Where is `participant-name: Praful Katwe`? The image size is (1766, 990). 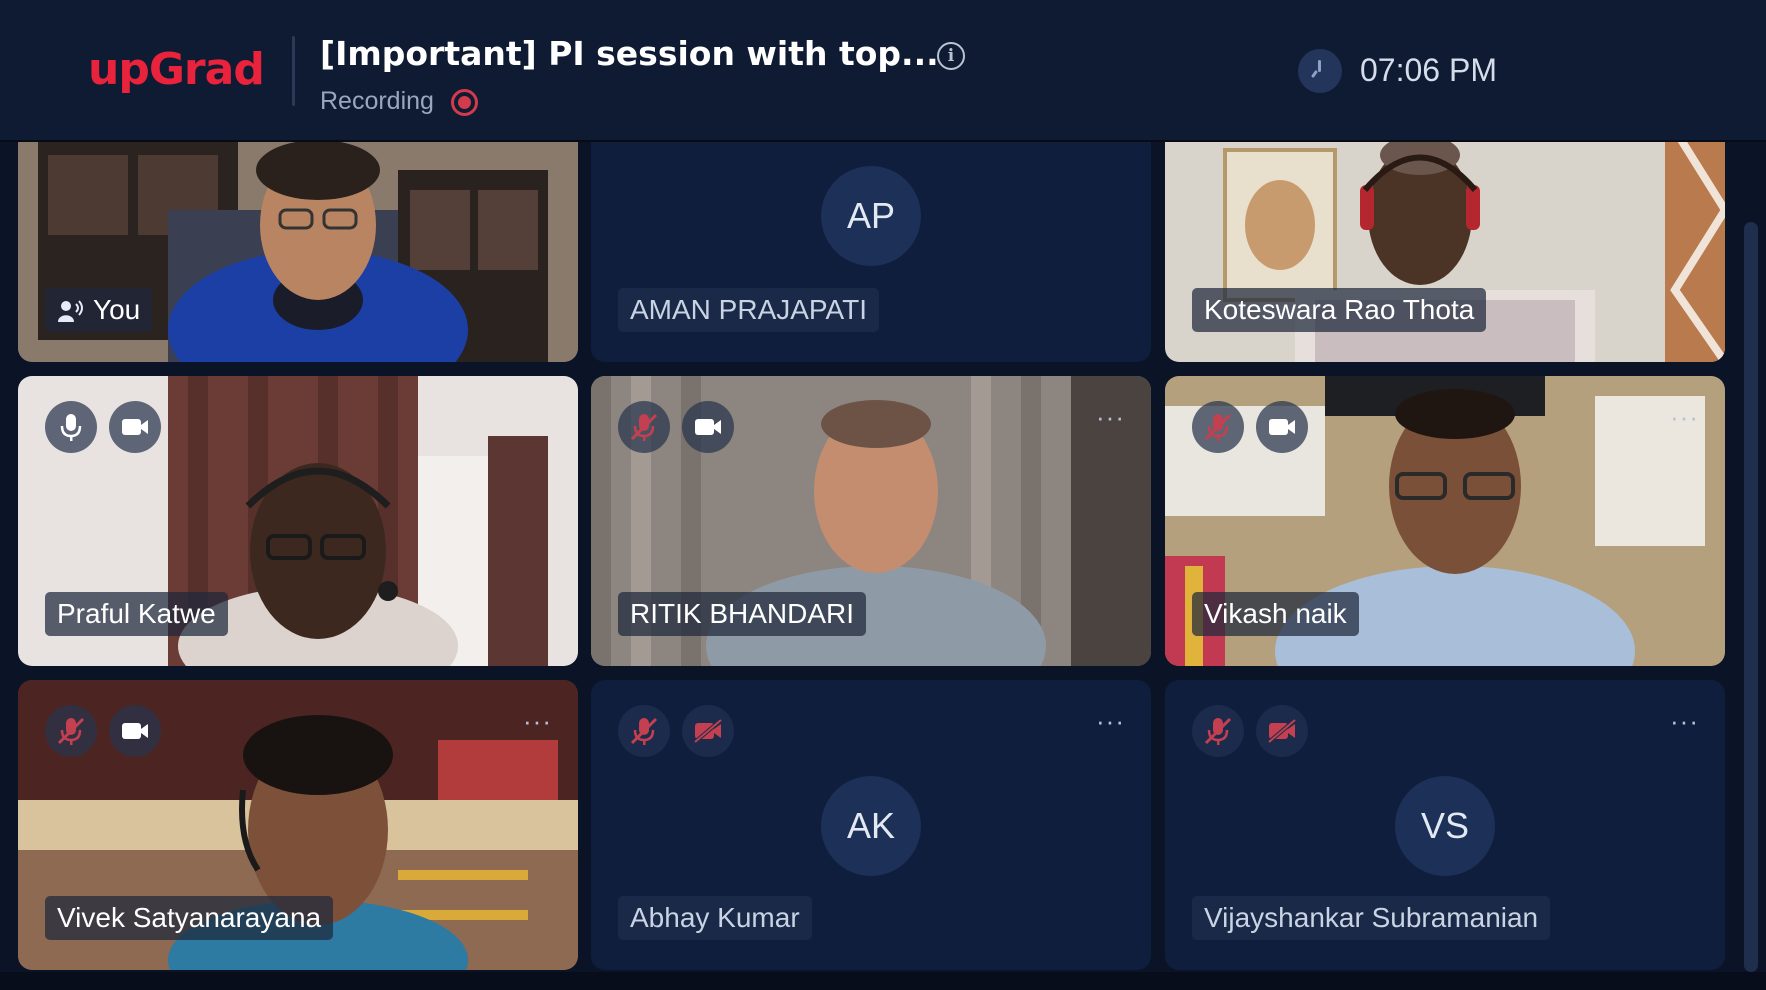 participant-name: Praful Katwe is located at coordinates (136, 613).